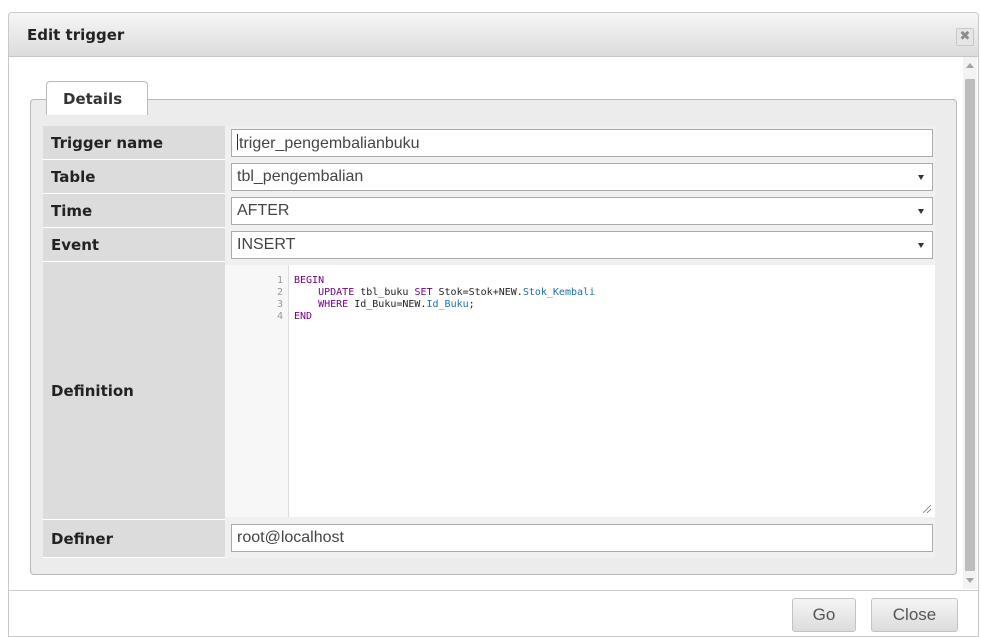 The height and width of the screenshot is (637, 981). I want to click on table-select: tbl_pengembalian, so click(582, 177).